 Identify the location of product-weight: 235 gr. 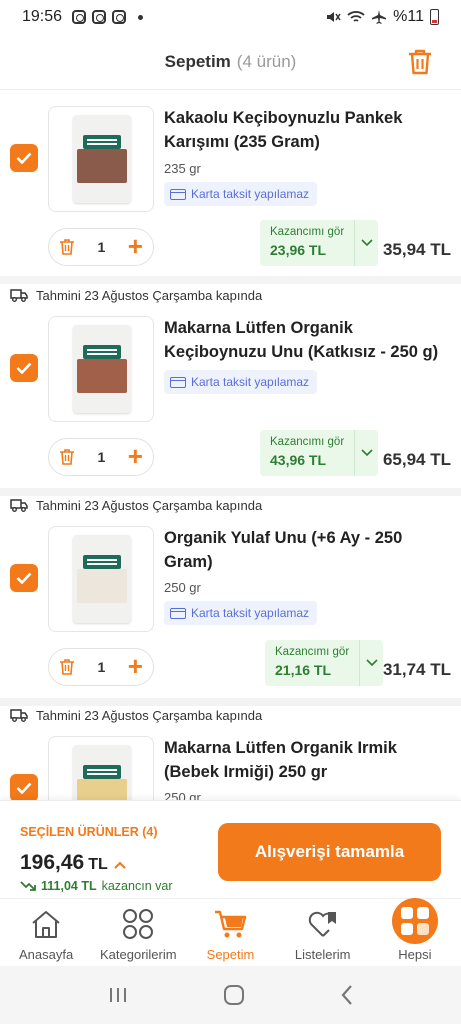
(182, 168).